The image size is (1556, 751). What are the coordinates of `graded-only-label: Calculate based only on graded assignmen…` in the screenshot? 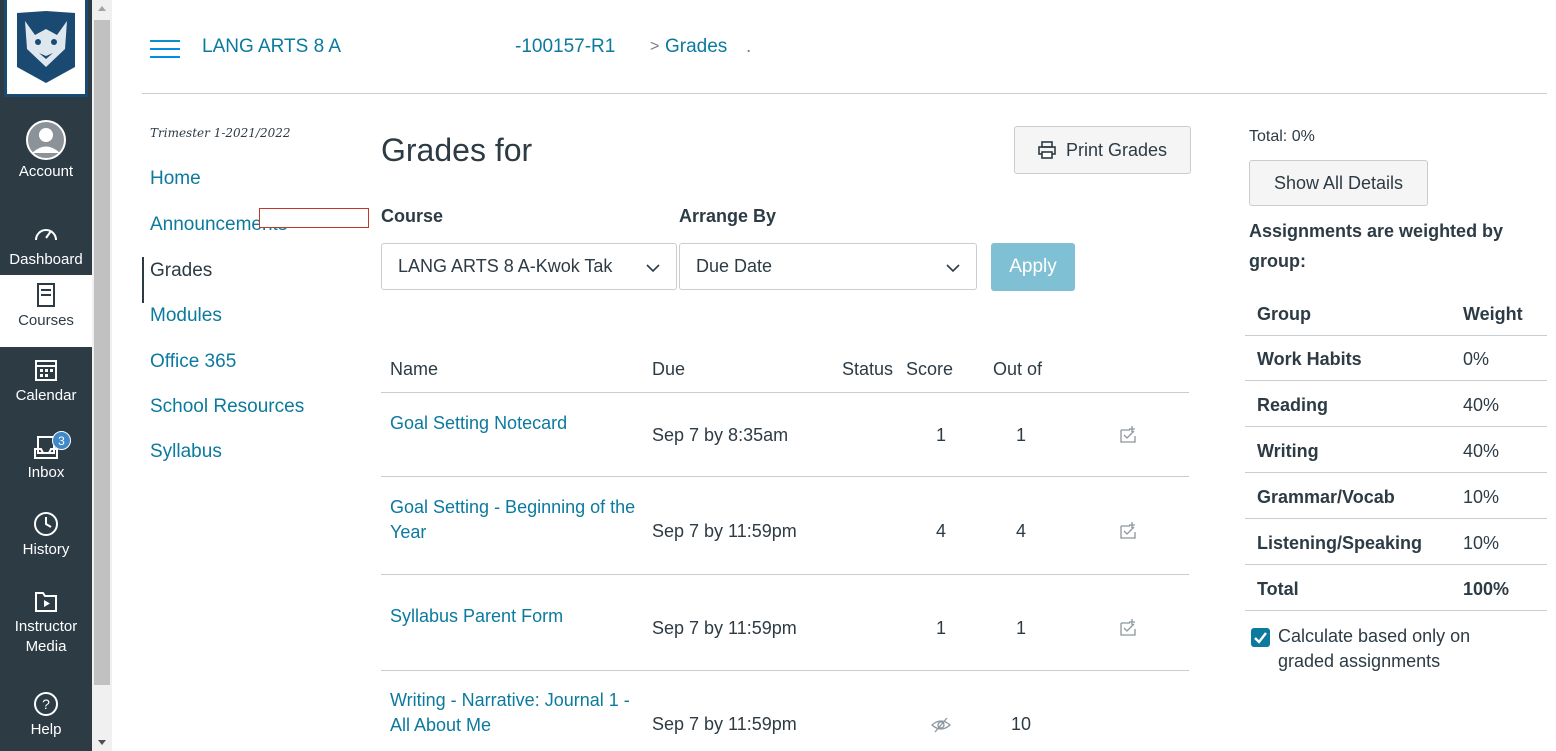 It's located at (1398, 649).